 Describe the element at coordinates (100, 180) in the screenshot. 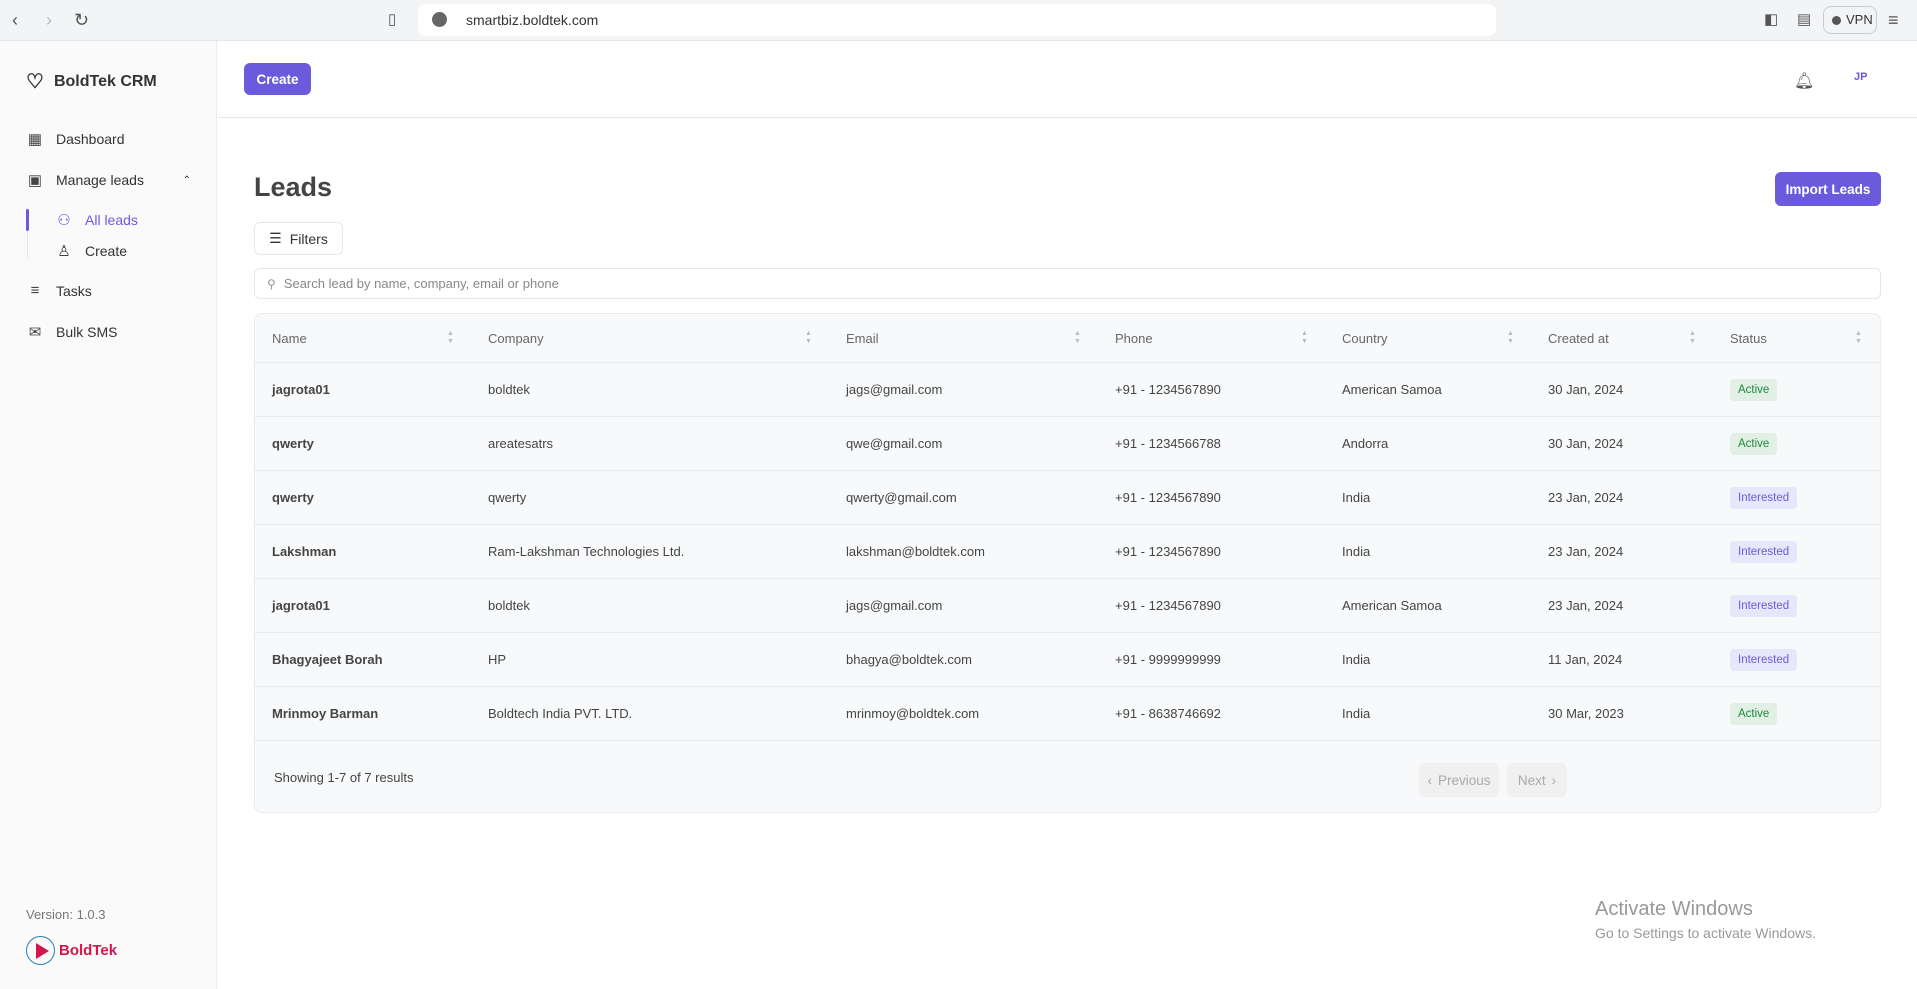

I see `sidebar-item-label: Manage leads` at that location.